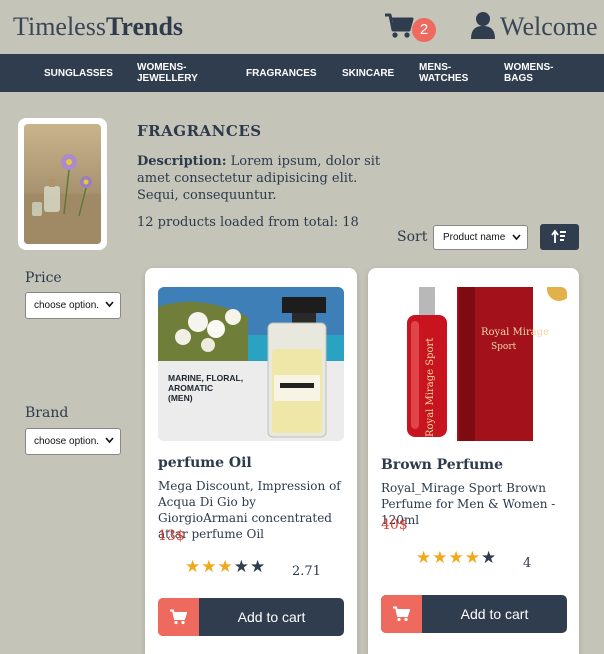  I want to click on nav-item-womens-bags: WOMENS-BAGS, so click(534, 73).